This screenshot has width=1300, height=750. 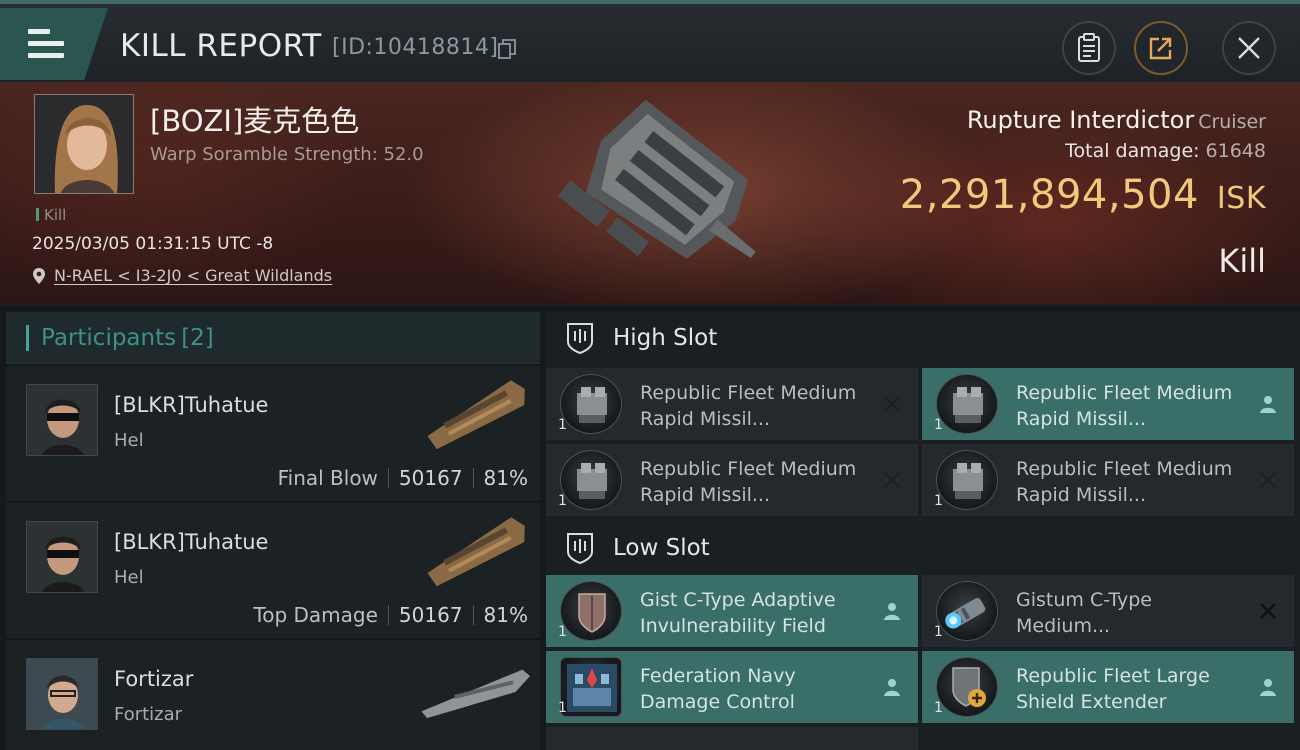 I want to click on isk-unit: ISK, so click(x=1241, y=198).